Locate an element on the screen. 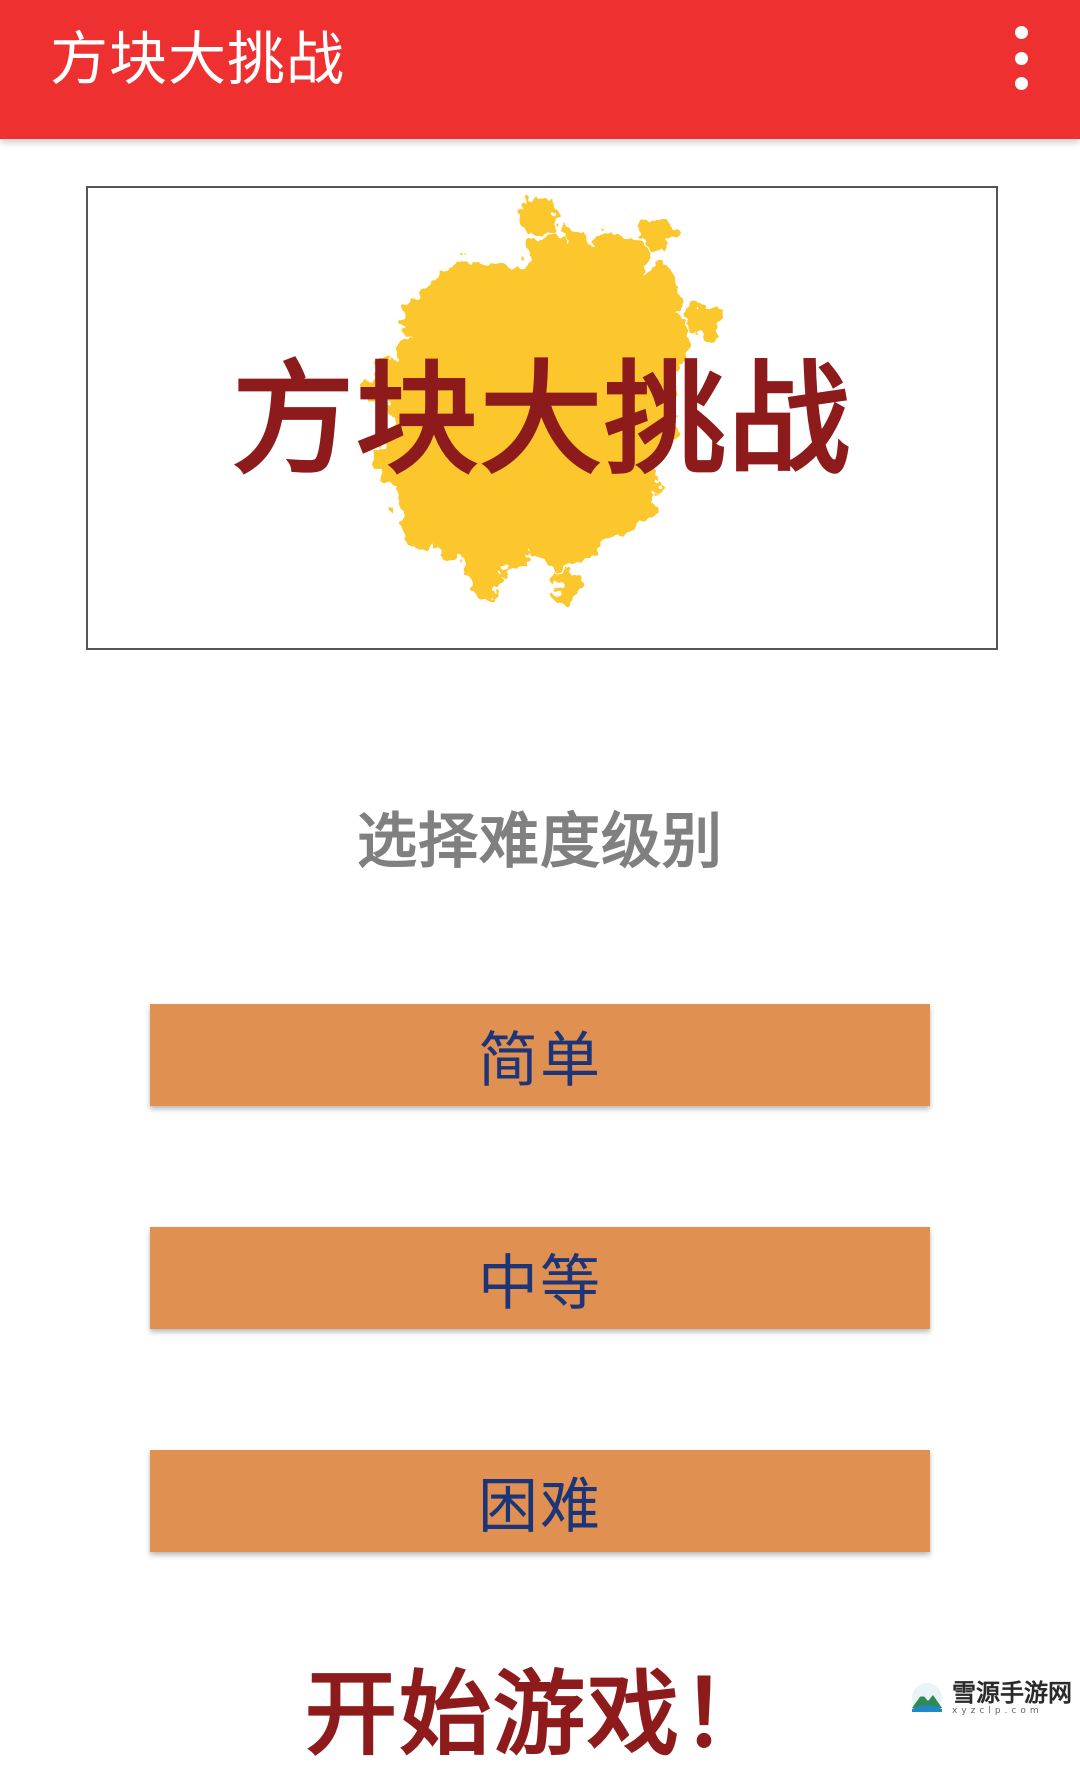 The height and width of the screenshot is (1770, 1080). app-bar: 方块大挑战 is located at coordinates (540, 69).